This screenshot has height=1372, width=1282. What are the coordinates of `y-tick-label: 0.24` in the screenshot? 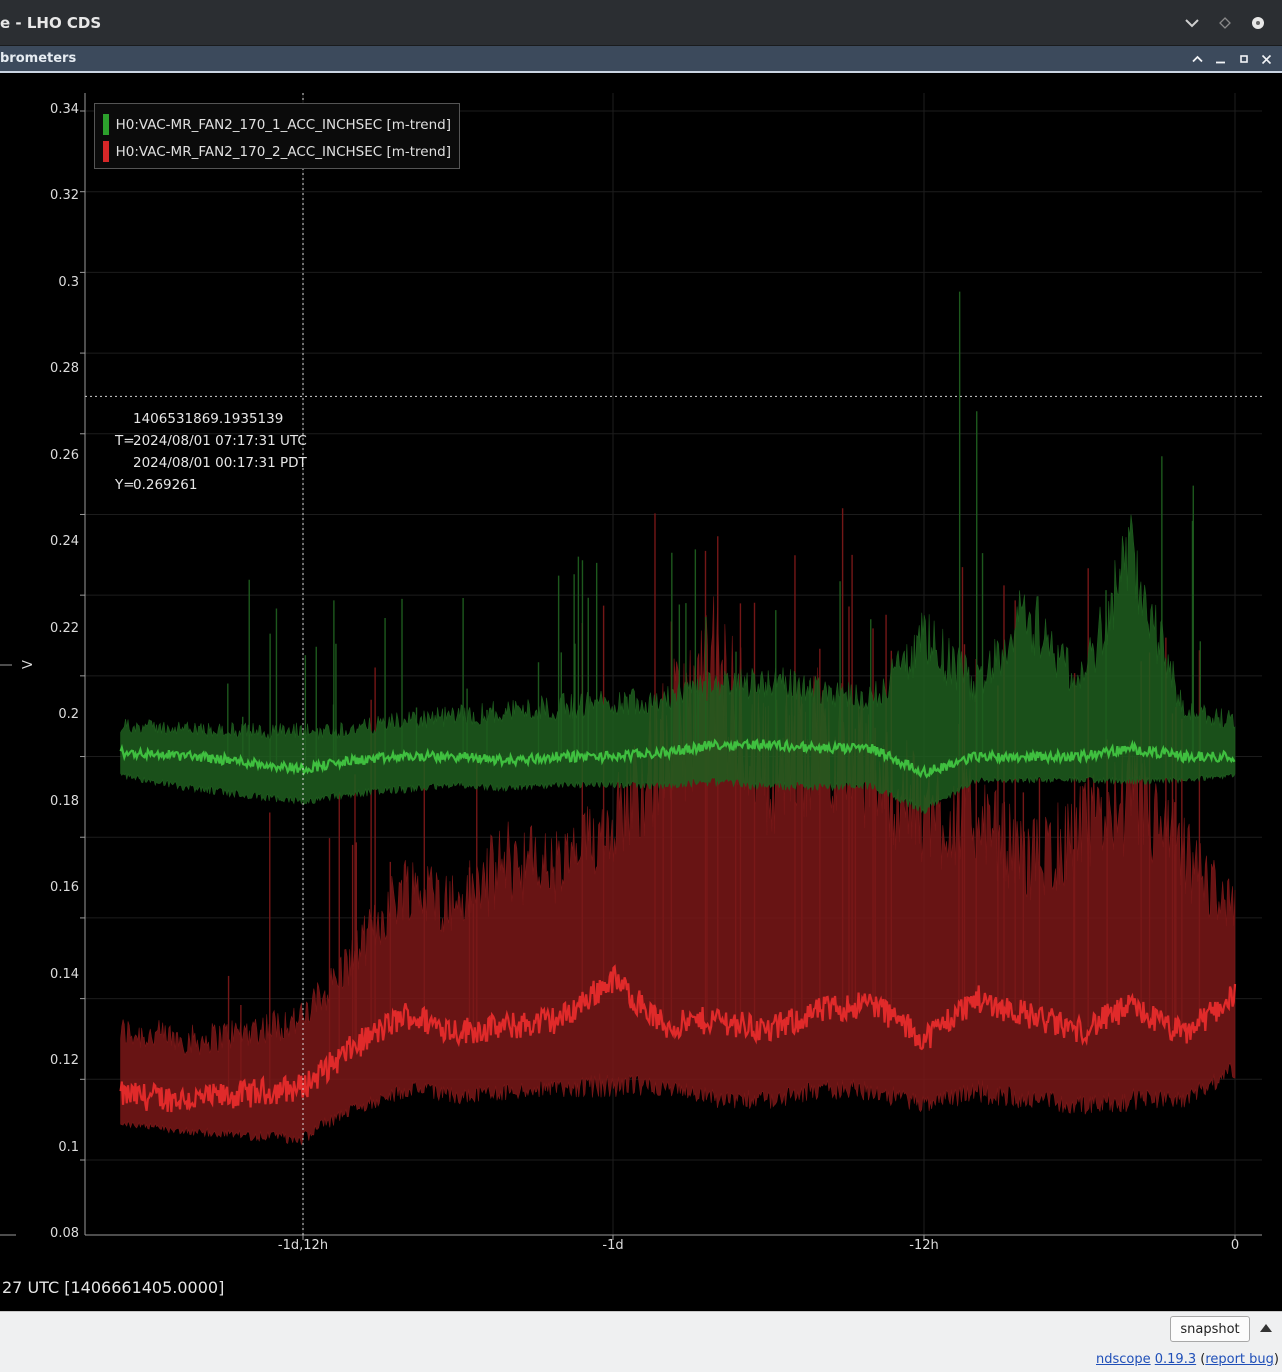 It's located at (64, 542).